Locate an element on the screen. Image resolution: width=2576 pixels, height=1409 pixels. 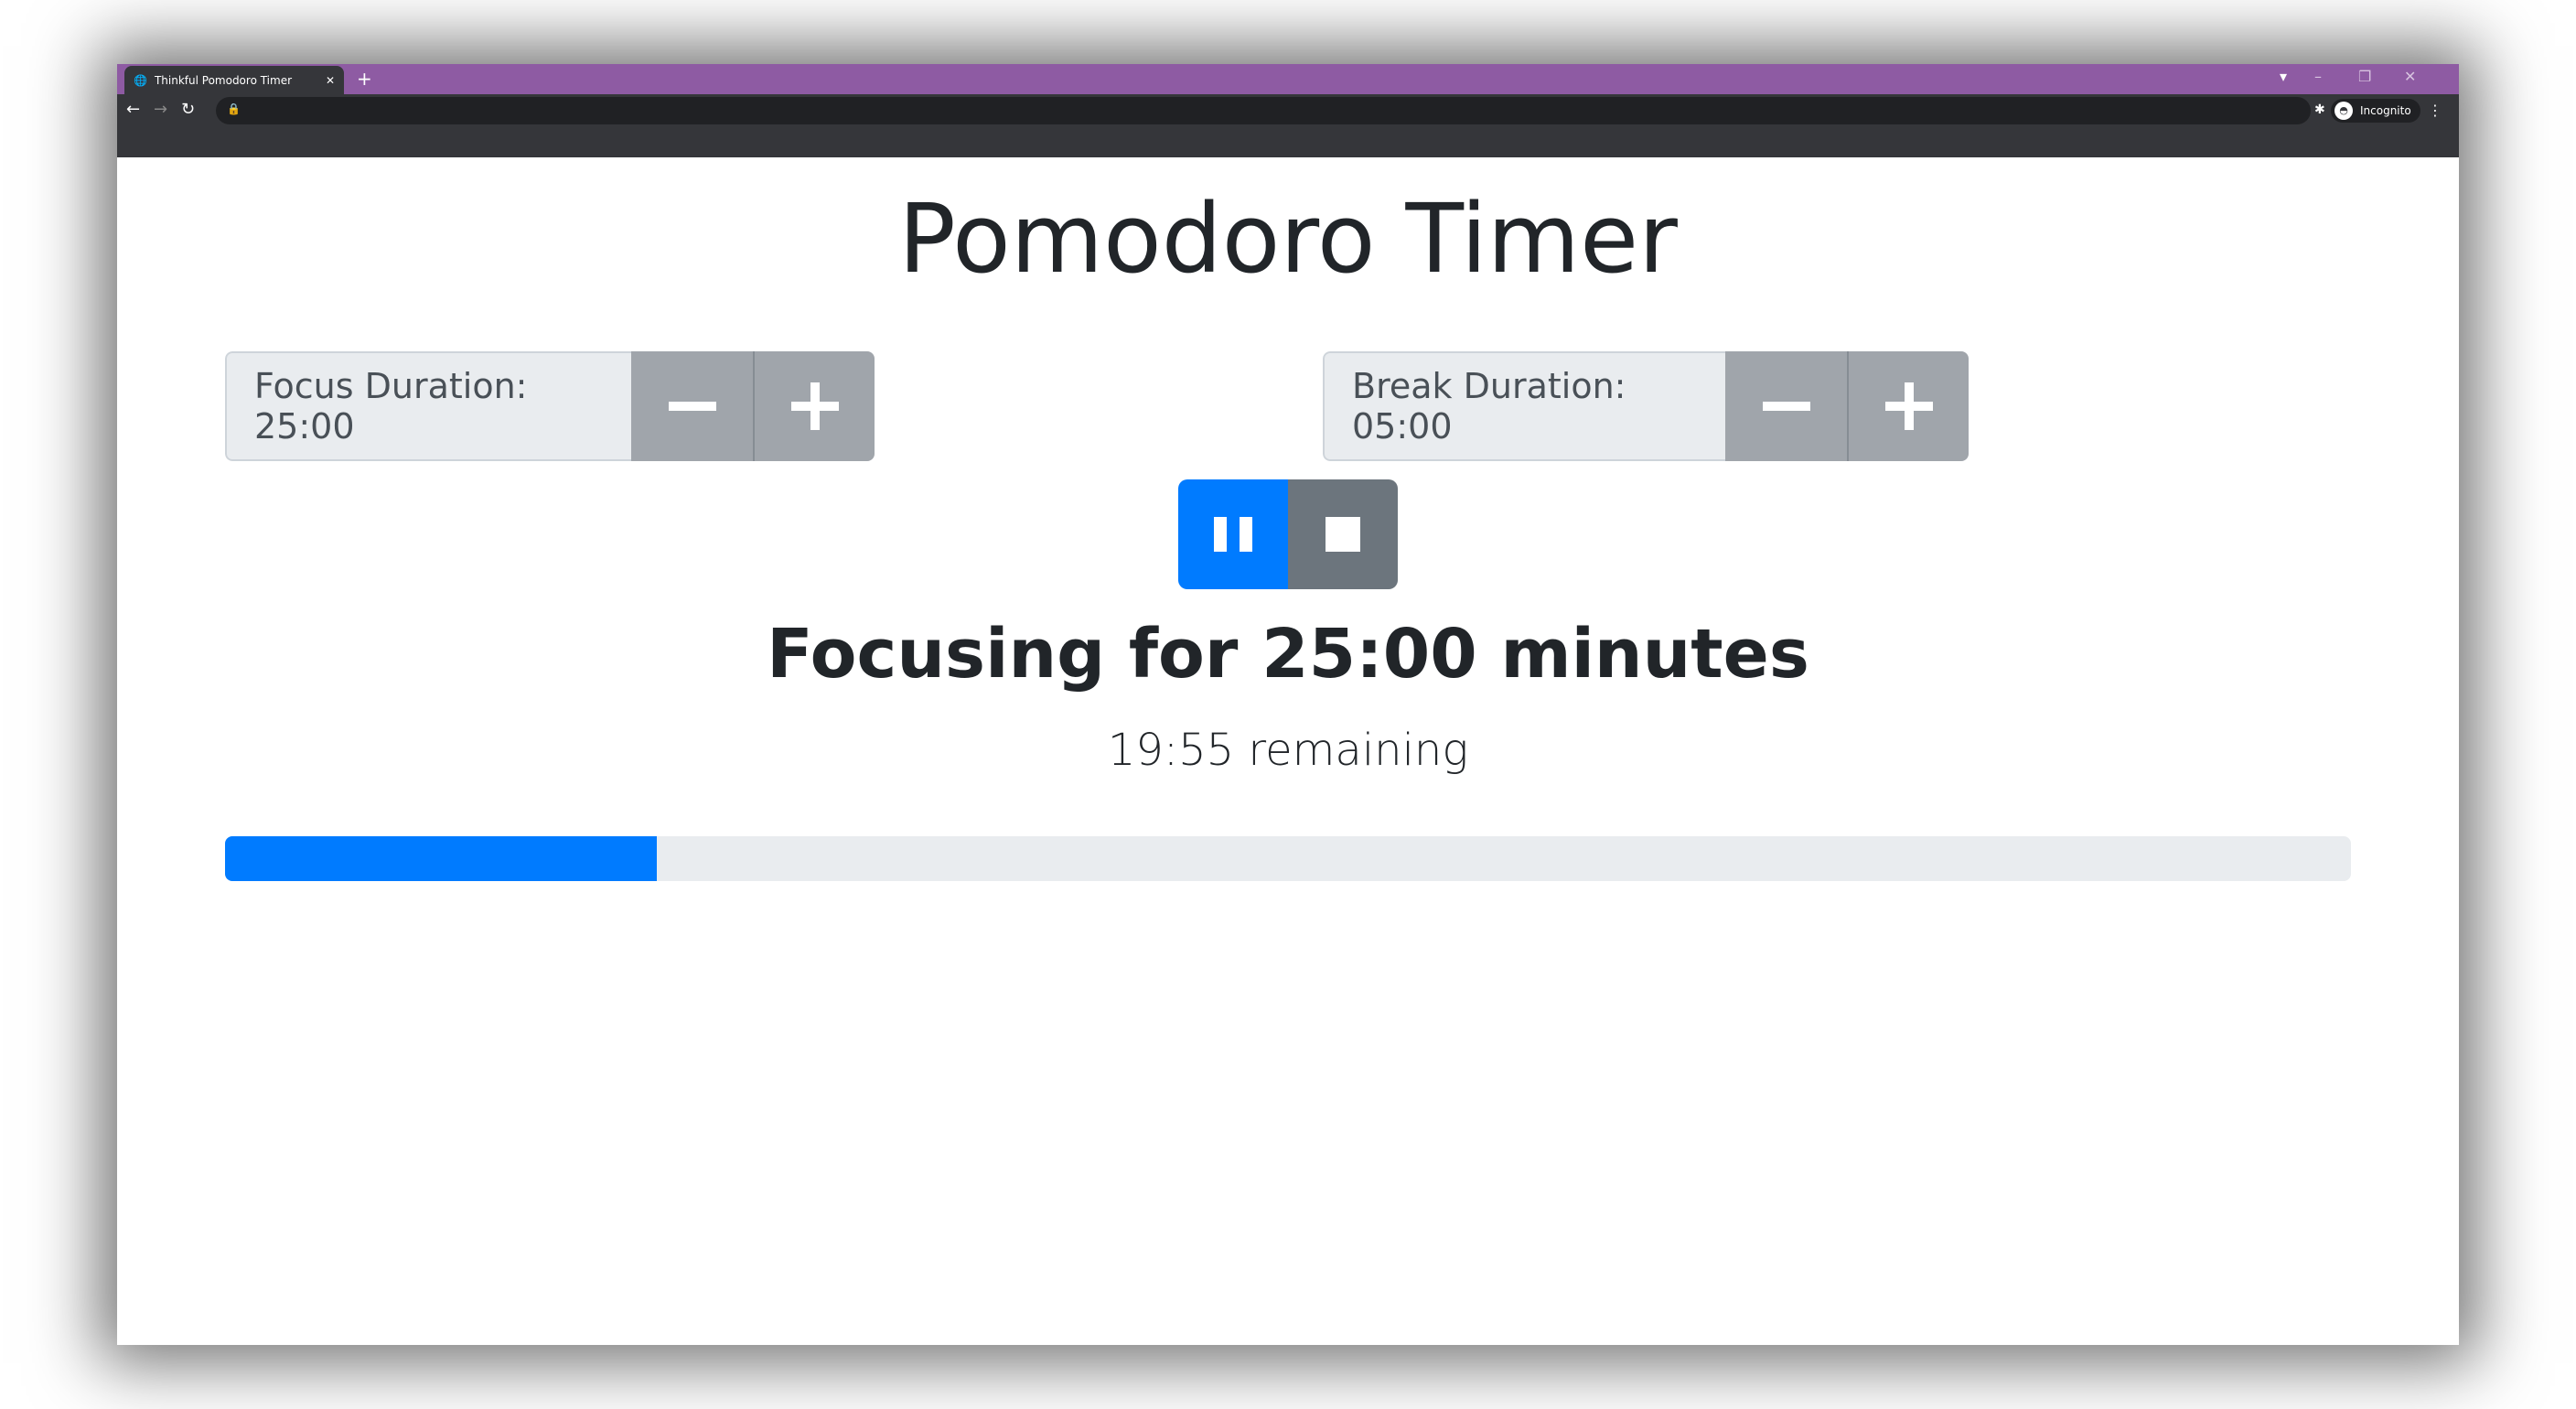
focus-duration-group: Focus Duration: 25:00 is located at coordinates (550, 406).